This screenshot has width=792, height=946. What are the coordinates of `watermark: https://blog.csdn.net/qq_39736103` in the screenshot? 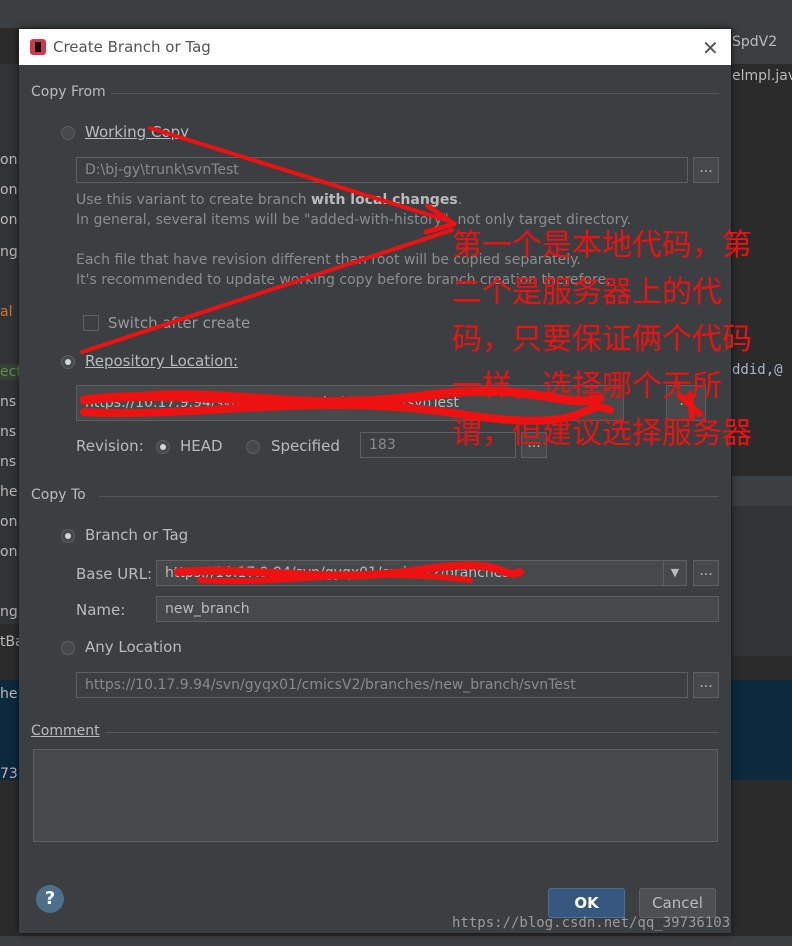 It's located at (591, 923).